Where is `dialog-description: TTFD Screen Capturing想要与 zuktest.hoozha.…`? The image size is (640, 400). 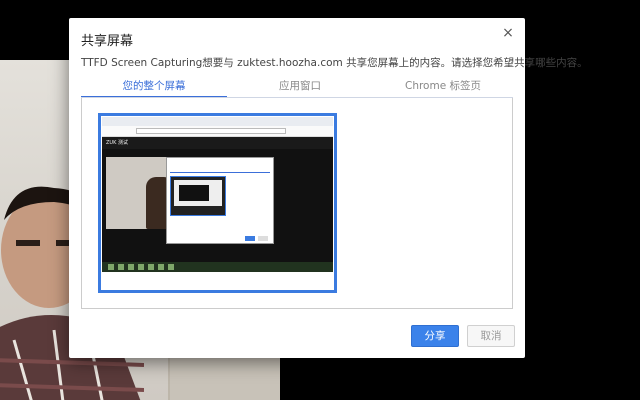 dialog-description: TTFD Screen Capturing想要与 zuktest.hoozha.… is located at coordinates (334, 63).